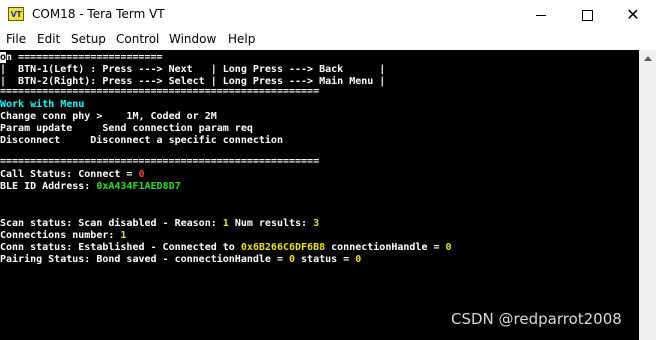  What do you see at coordinates (48, 39) in the screenshot?
I see `menu-edit: Edit` at bounding box center [48, 39].